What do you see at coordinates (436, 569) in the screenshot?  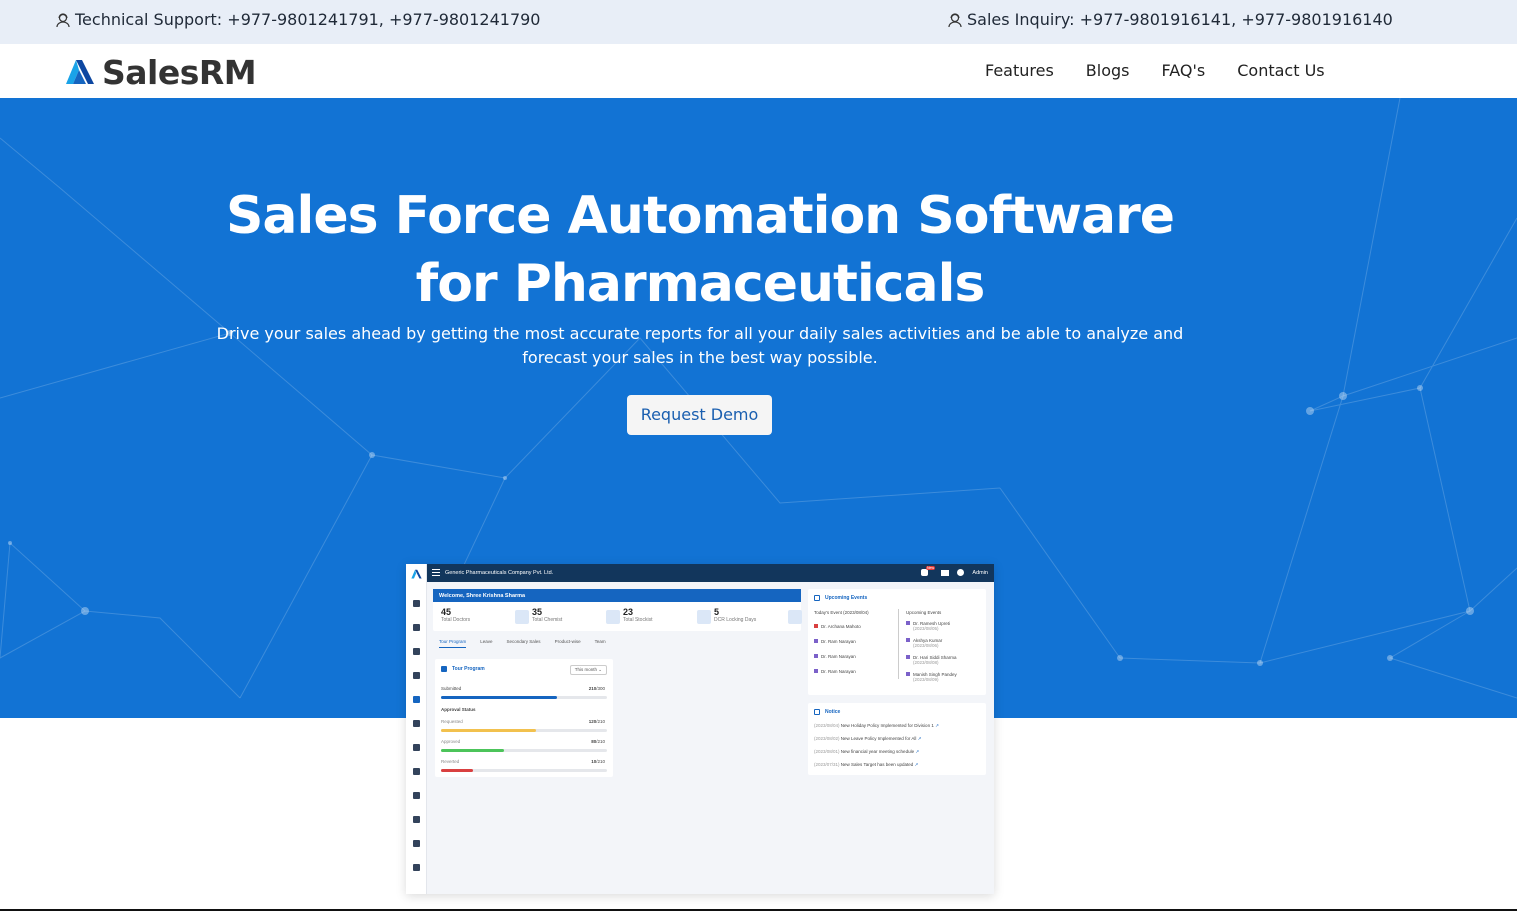 I see `hamburger-menu-icon` at bounding box center [436, 569].